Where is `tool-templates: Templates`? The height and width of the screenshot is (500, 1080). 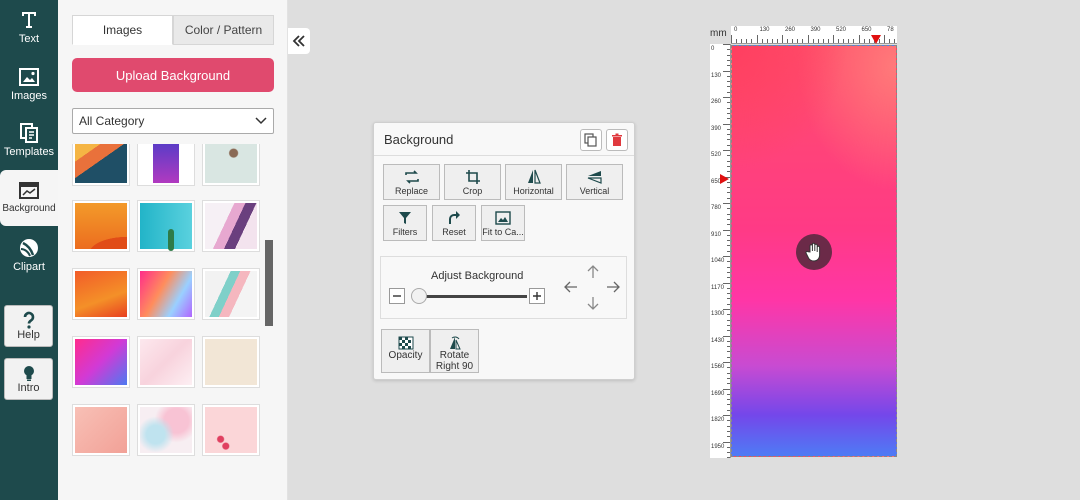 tool-templates: Templates is located at coordinates (29, 141).